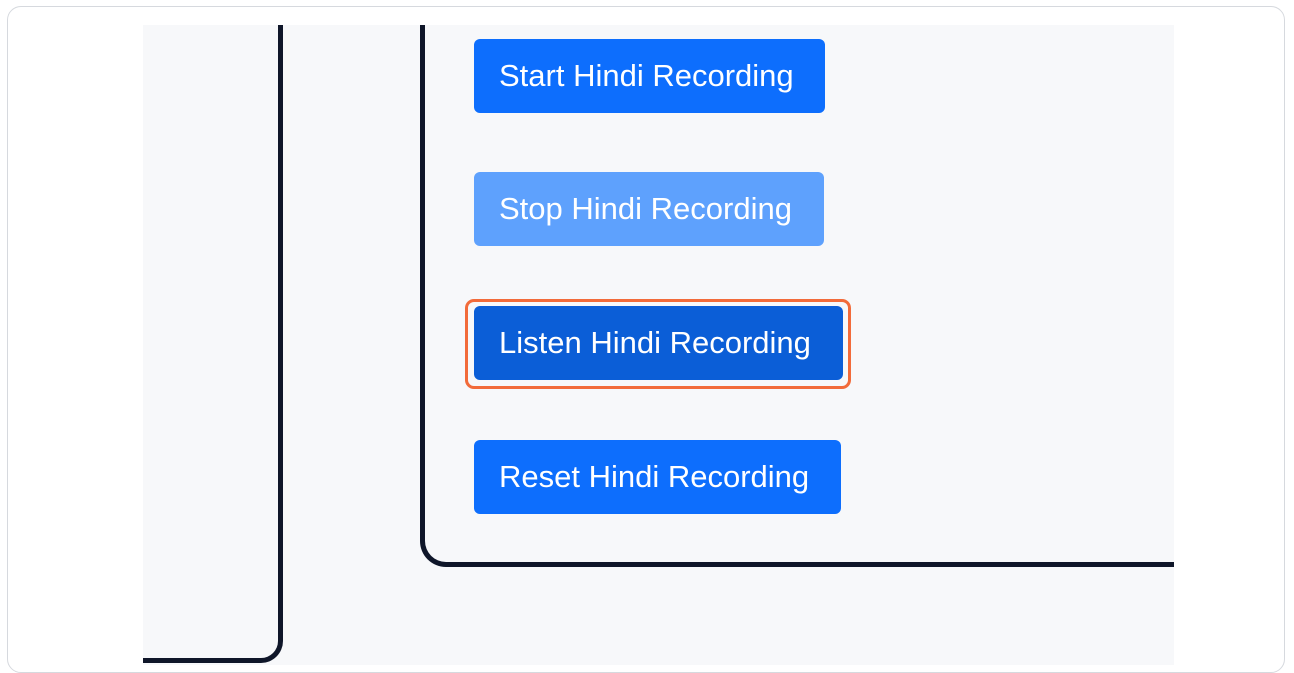  Describe the element at coordinates (649, 209) in the screenshot. I see `stop-hindi-recording-button: Stop Hindi Recording` at that location.